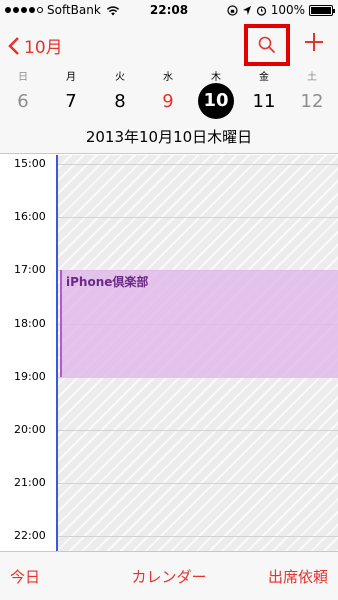 The height and width of the screenshot is (600, 338). I want to click on weekday-label: 水, so click(168, 77).